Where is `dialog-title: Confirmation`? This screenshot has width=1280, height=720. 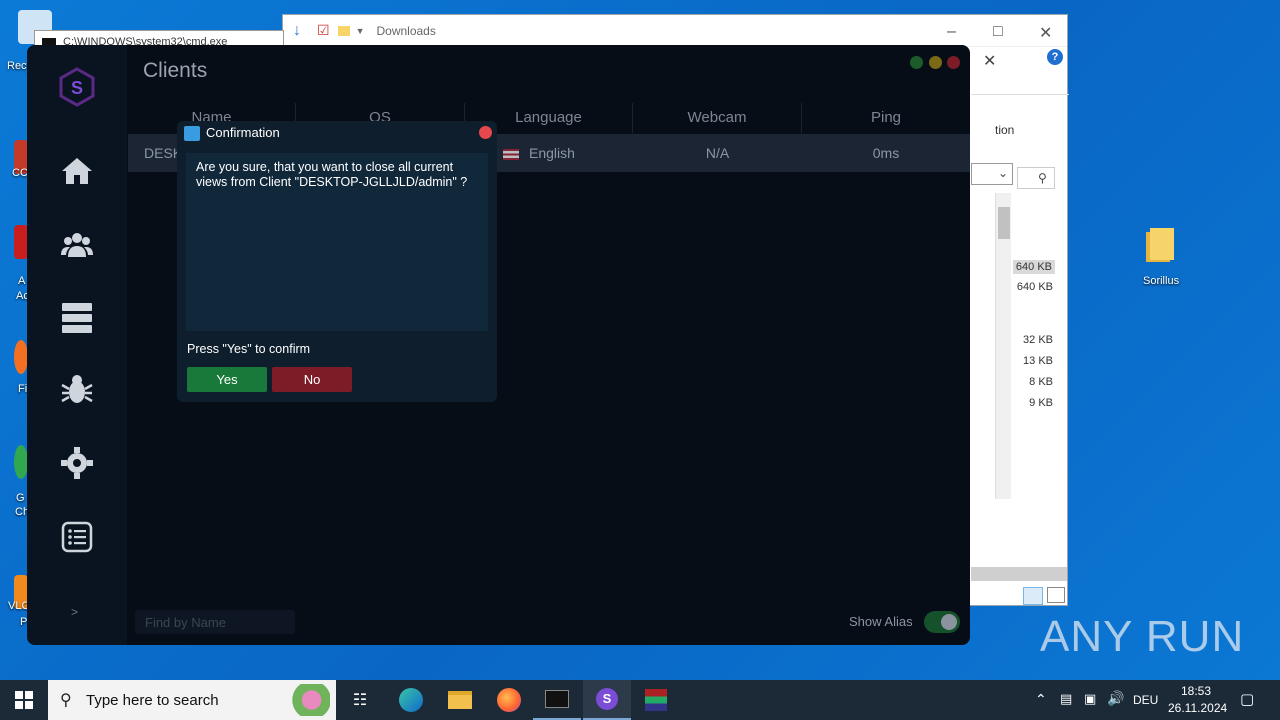
dialog-title: Confirmation is located at coordinates (243, 132).